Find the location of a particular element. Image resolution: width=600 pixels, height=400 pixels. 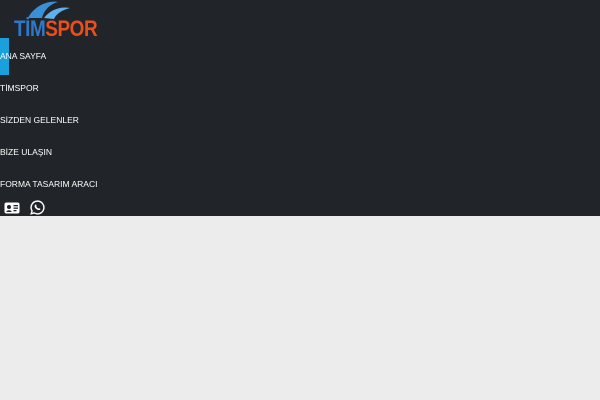

logo-text: TİMSPOR is located at coordinates (56, 29).